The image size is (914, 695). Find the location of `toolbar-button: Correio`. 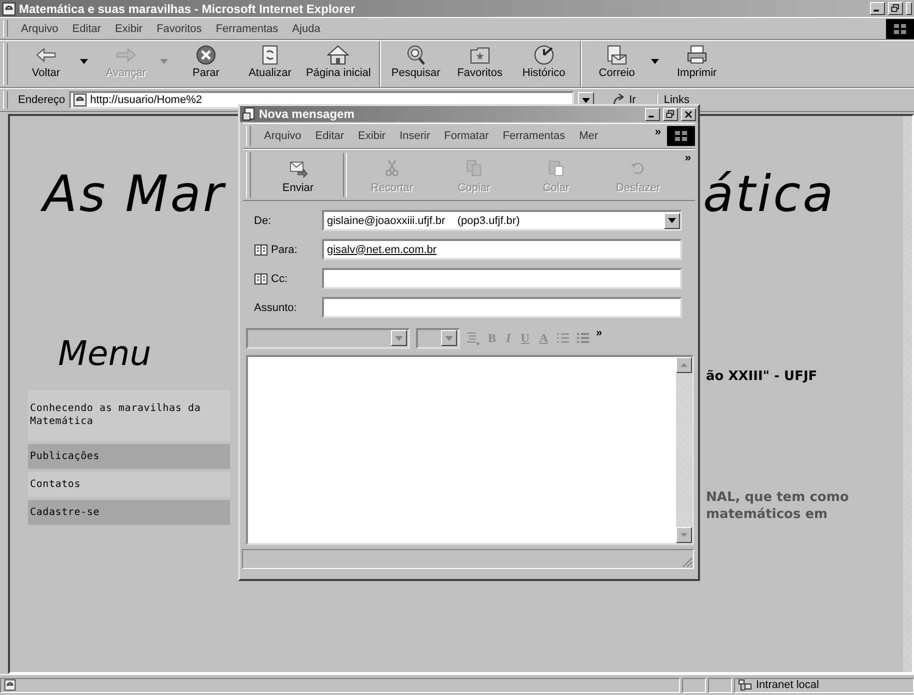

toolbar-button: Correio is located at coordinates (622, 64).